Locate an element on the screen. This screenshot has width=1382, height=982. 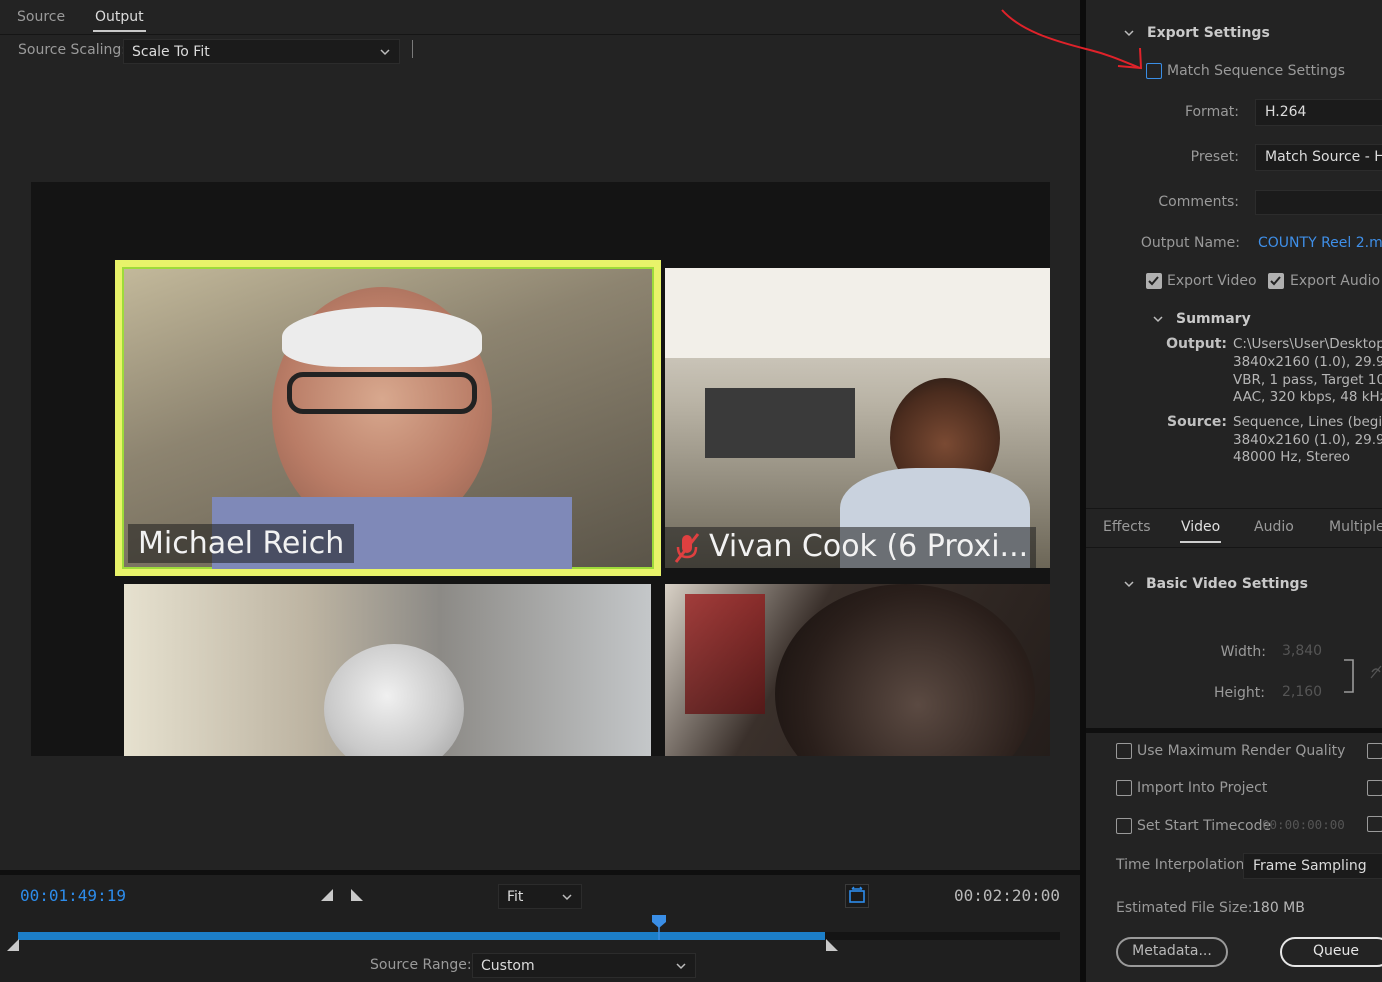
height-value: 2,160 is located at coordinates (1302, 692).